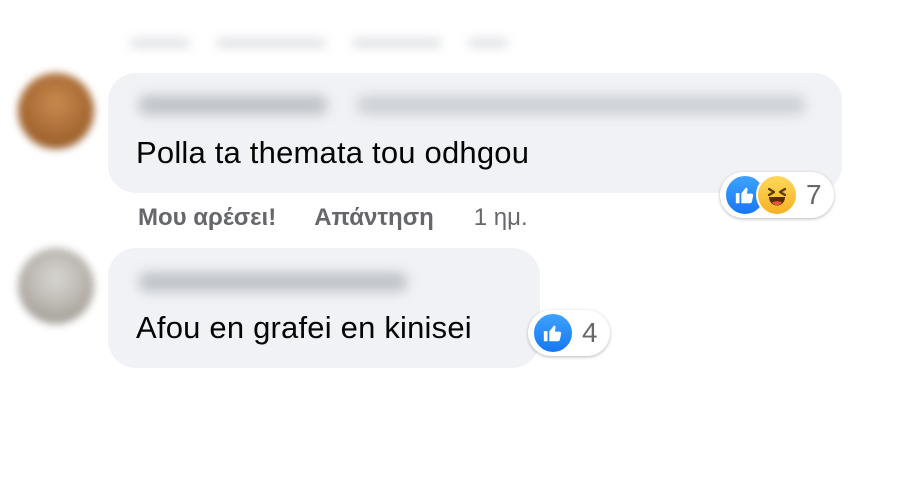 This screenshot has width=900, height=500. What do you see at coordinates (501, 218) in the screenshot?
I see `timestamp: 1 ημ.` at bounding box center [501, 218].